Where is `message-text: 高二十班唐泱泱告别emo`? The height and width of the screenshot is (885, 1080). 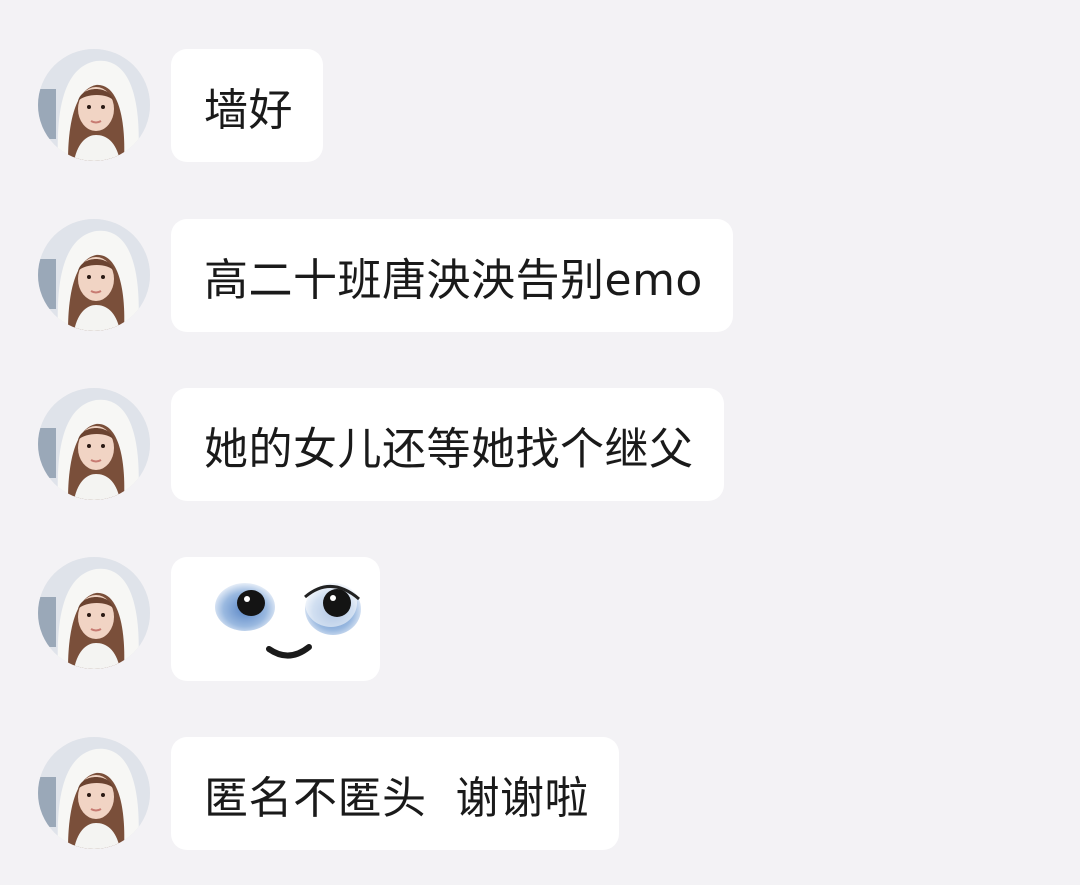
message-text: 高二十班唐泱泱告别emo is located at coordinates (453, 280).